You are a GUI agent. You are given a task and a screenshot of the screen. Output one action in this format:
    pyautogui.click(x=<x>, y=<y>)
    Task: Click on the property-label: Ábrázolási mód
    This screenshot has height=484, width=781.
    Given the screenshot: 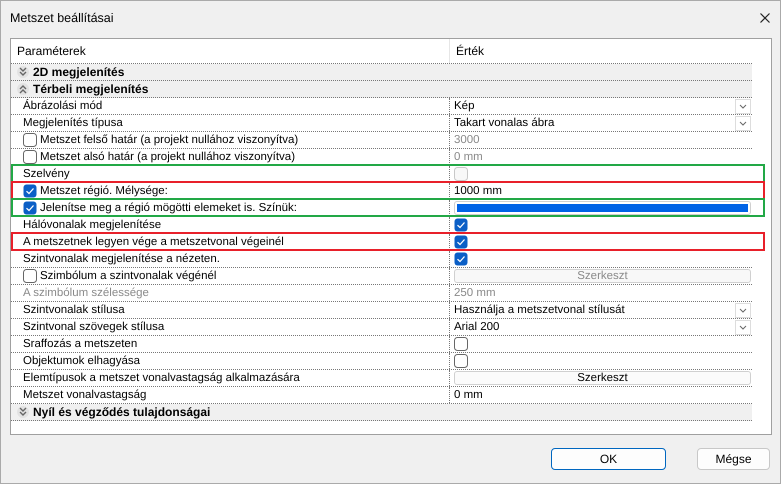 What is the action you would take?
    pyautogui.click(x=62, y=106)
    